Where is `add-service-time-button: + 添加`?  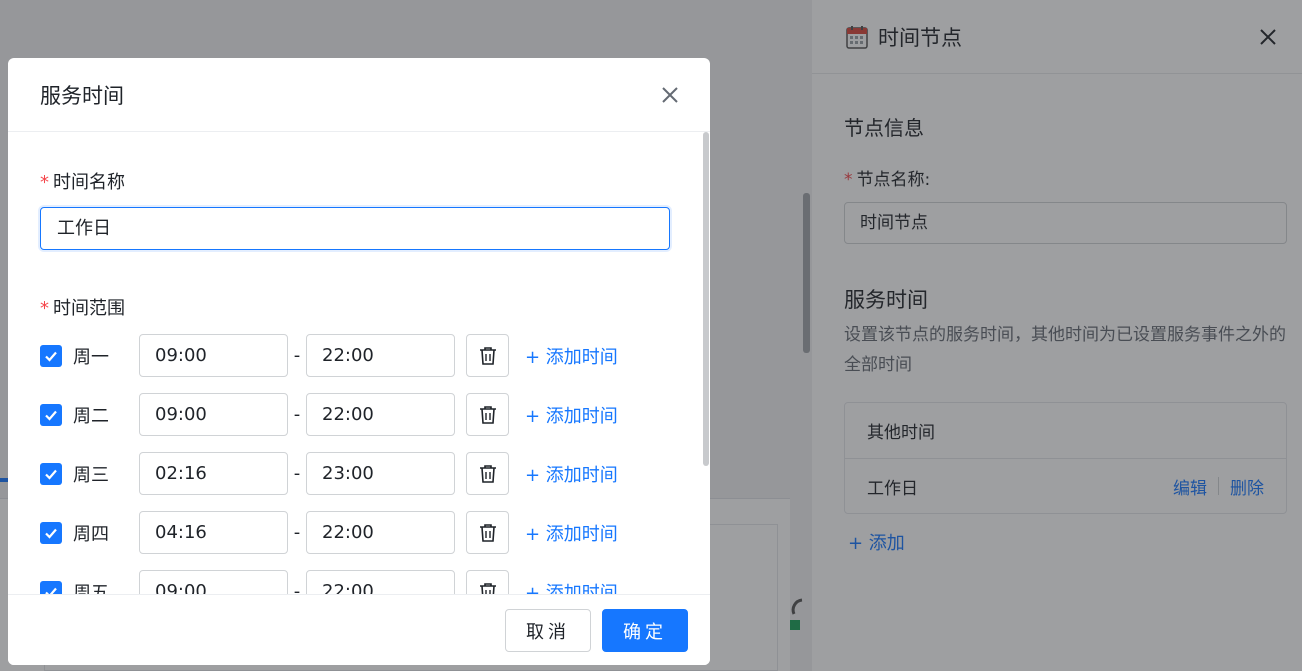 add-service-time-button: + 添加 is located at coordinates (874, 542).